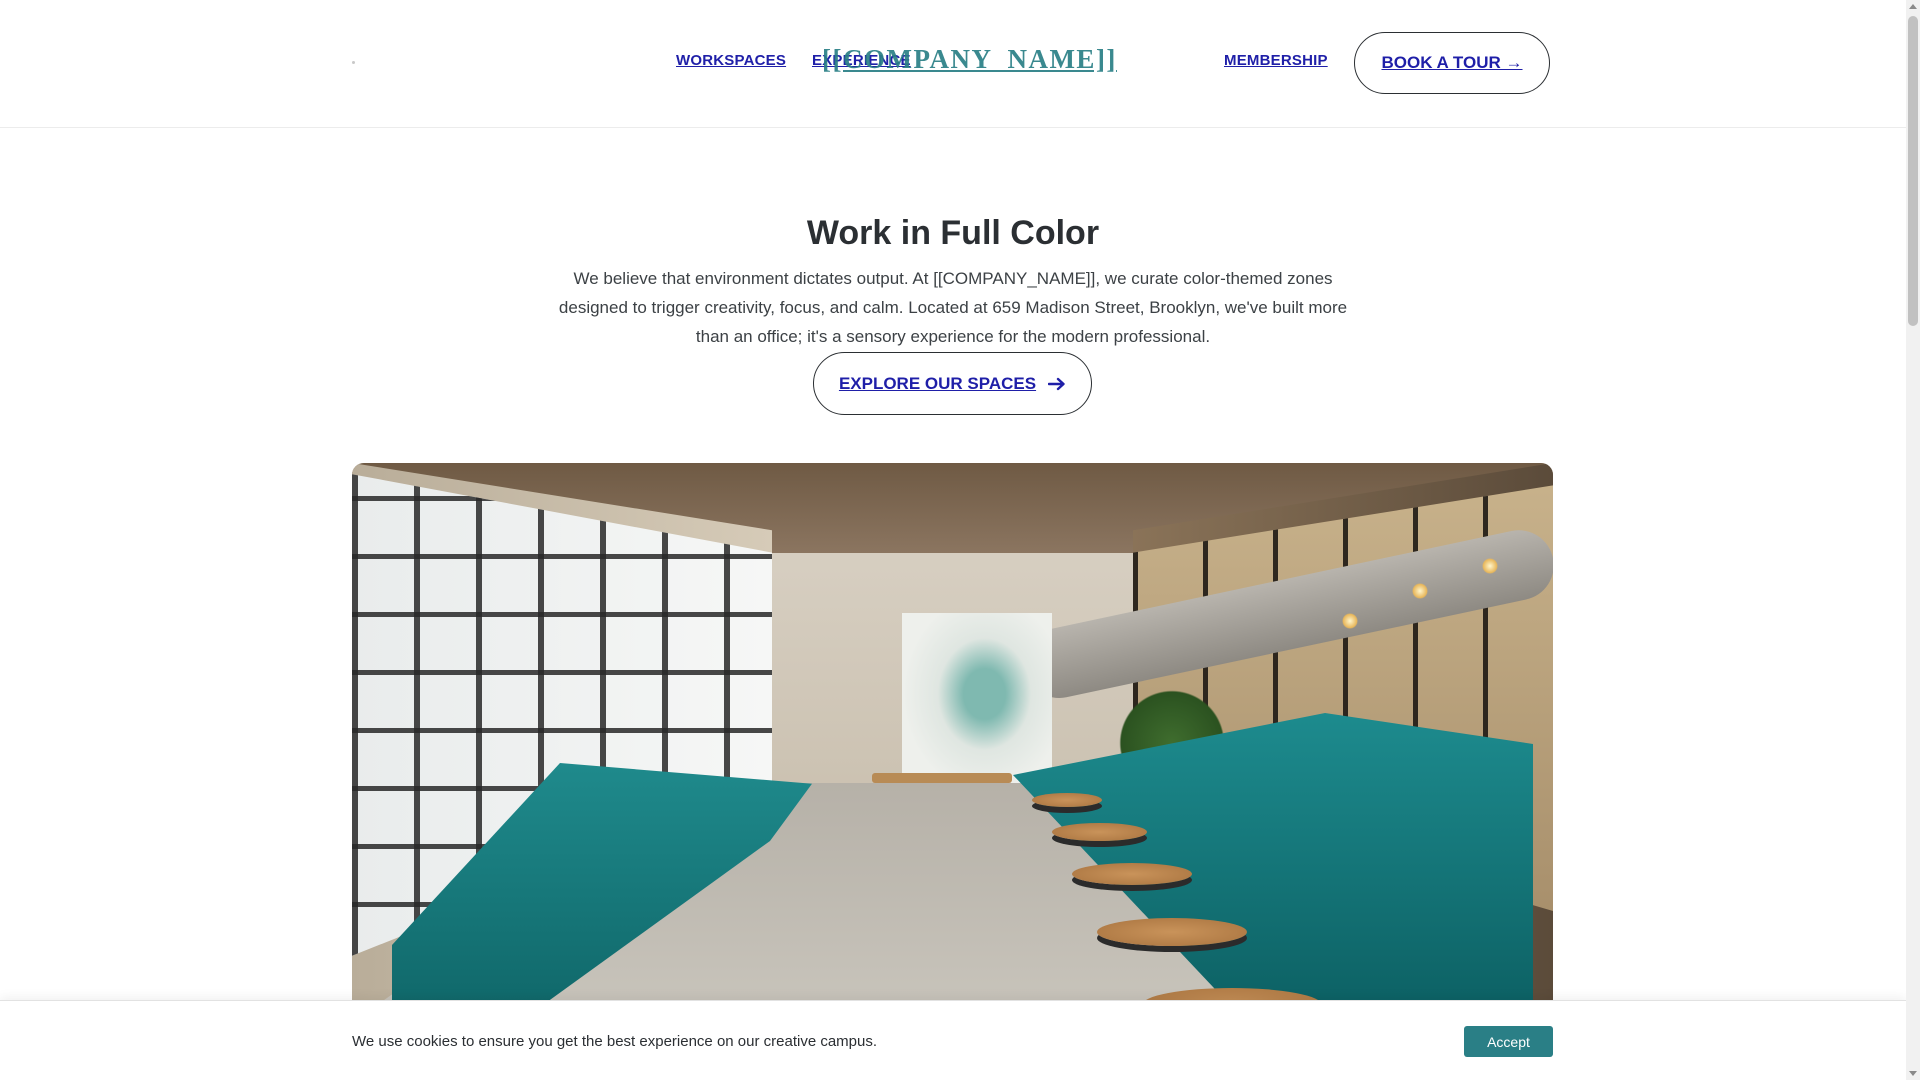 This screenshot has height=1080, width=1920. I want to click on explore-spaces-label: EXPLORE OUR SPACES, so click(937, 383).